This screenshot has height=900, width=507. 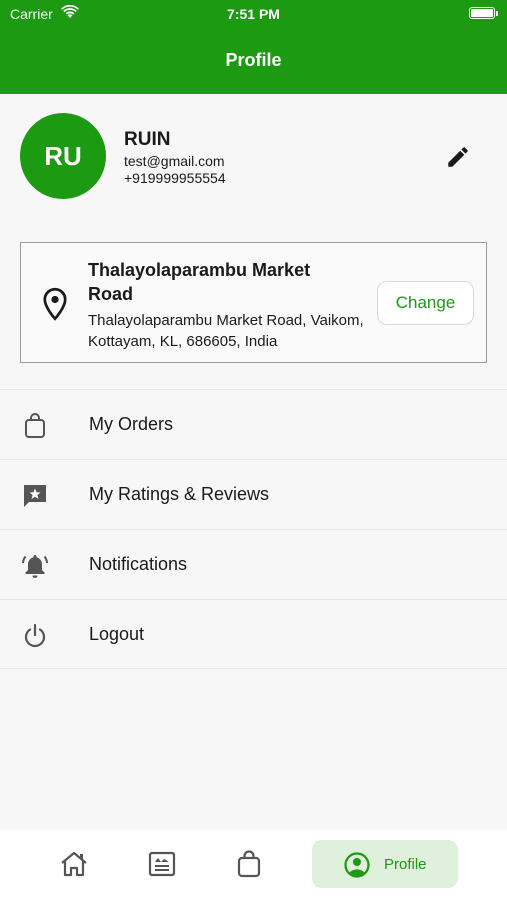 I want to click on profile-name: RUIN, so click(x=147, y=139).